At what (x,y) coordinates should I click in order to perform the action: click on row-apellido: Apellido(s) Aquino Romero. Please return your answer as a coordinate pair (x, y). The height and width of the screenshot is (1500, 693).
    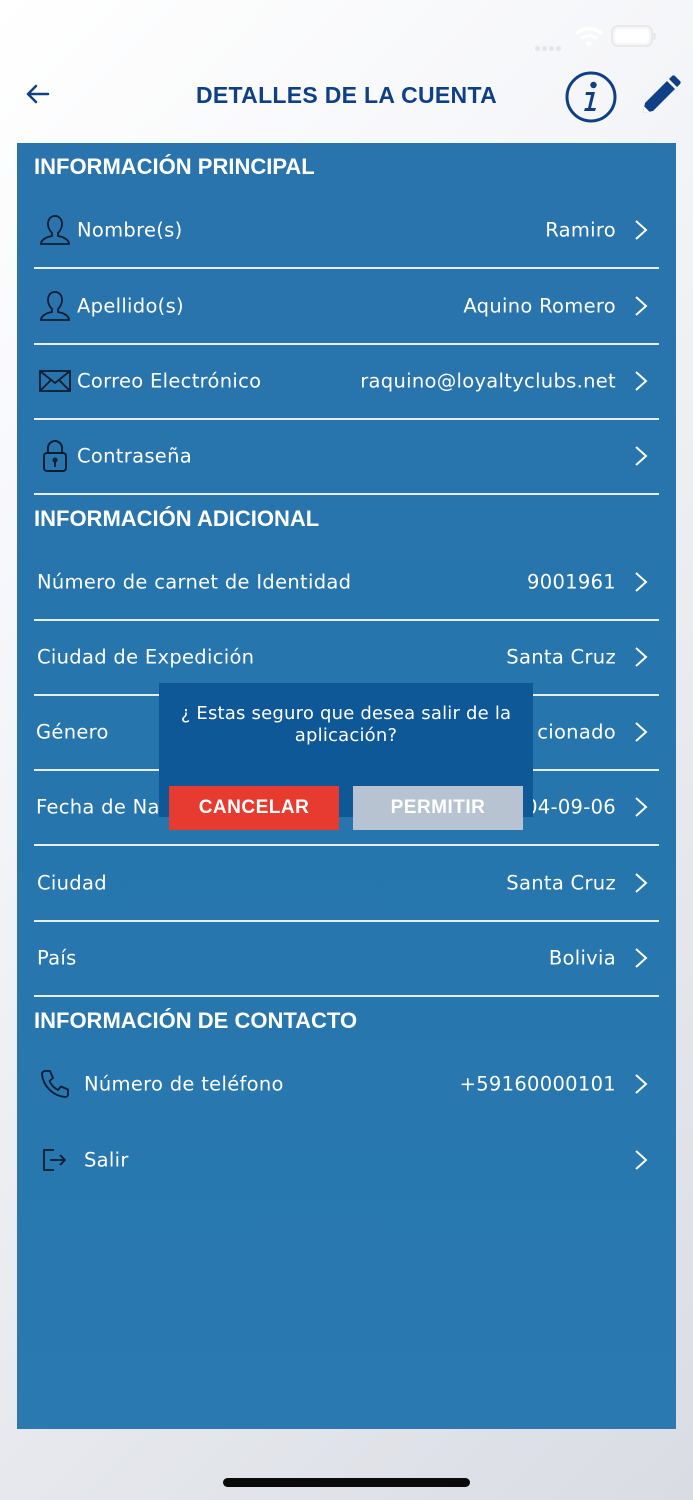
    Looking at the image, I should click on (346, 306).